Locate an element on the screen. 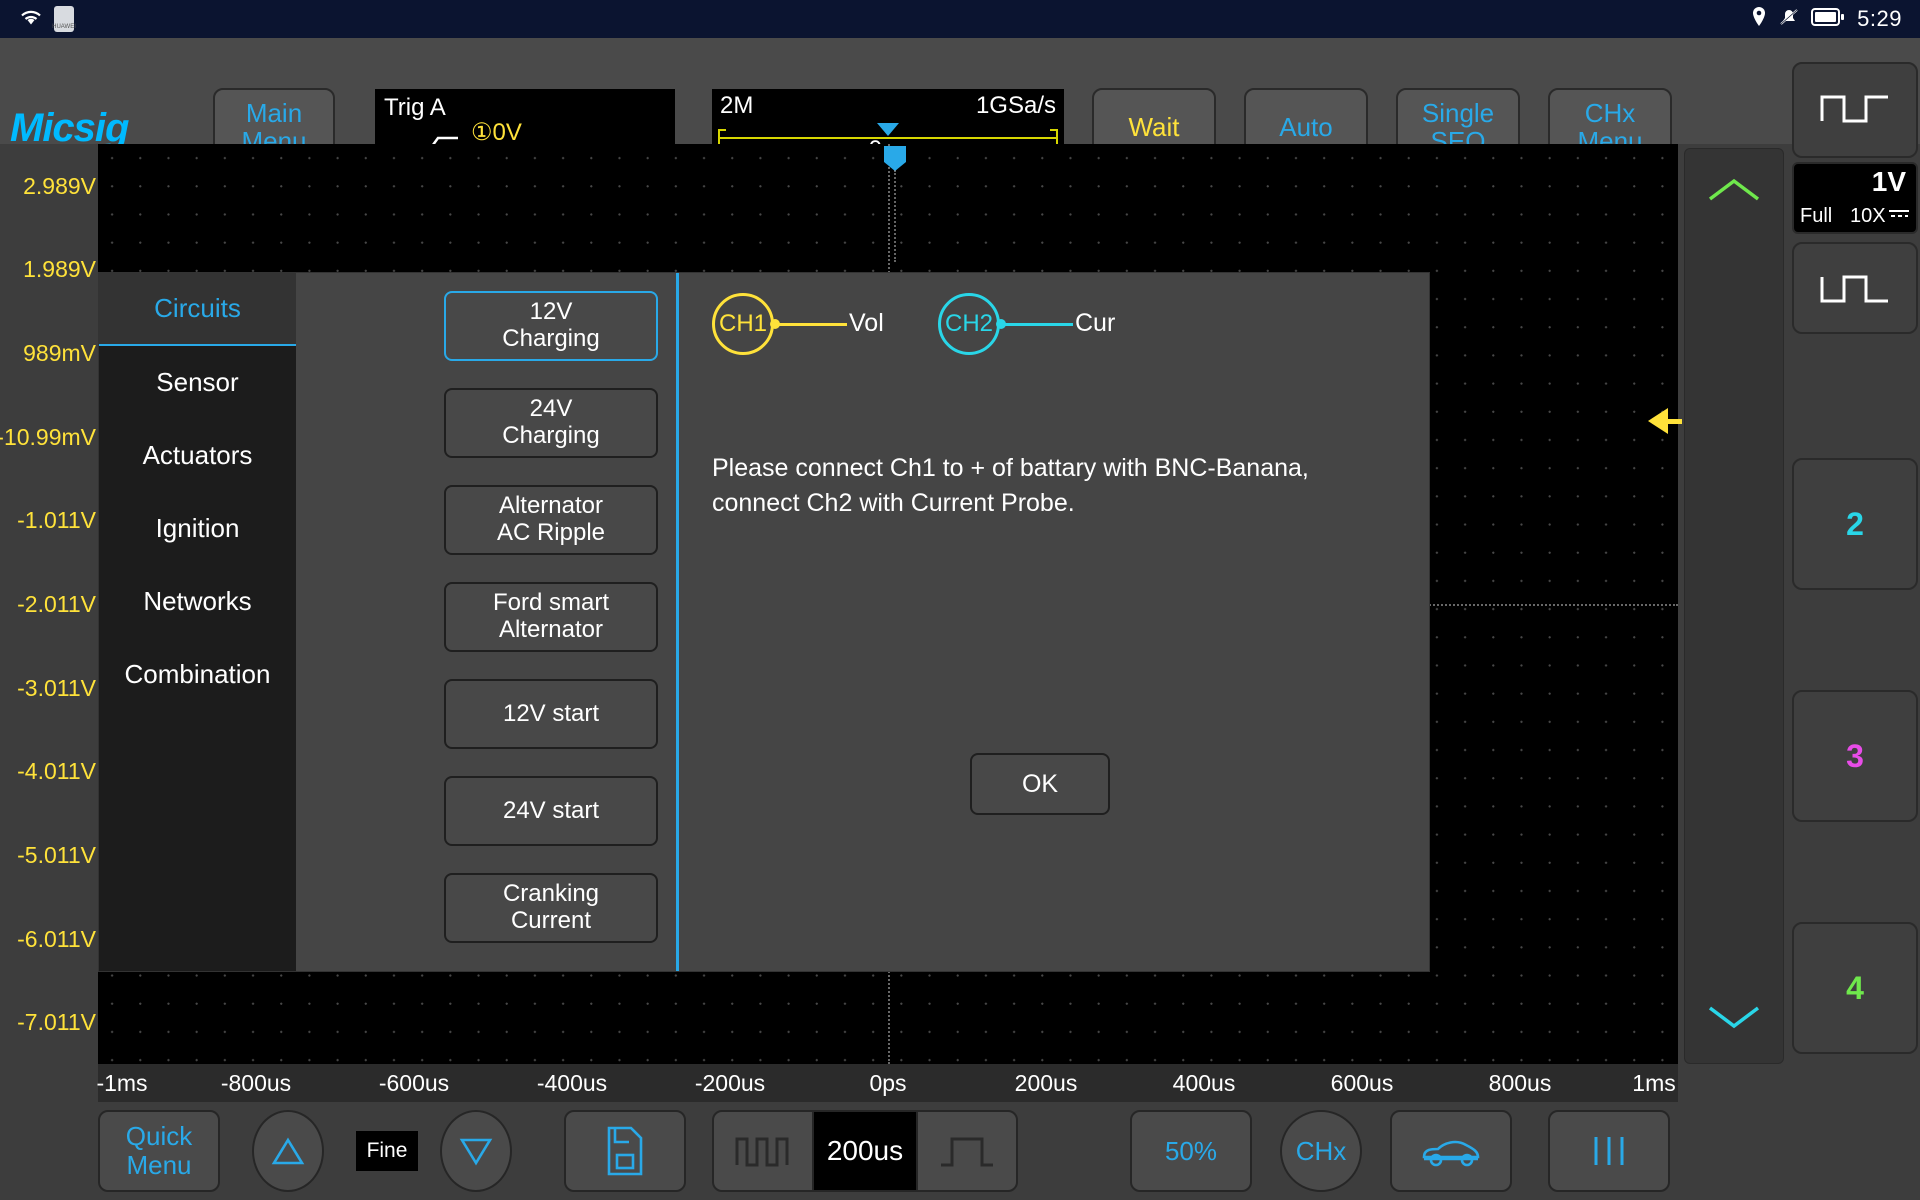  save-file-icon is located at coordinates (625, 1151).